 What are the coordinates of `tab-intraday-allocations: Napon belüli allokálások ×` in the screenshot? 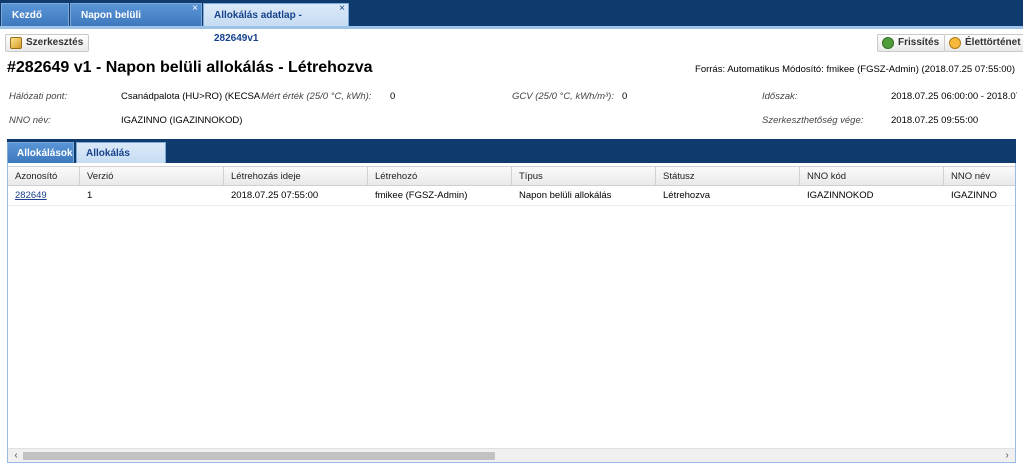 It's located at (136, 22).